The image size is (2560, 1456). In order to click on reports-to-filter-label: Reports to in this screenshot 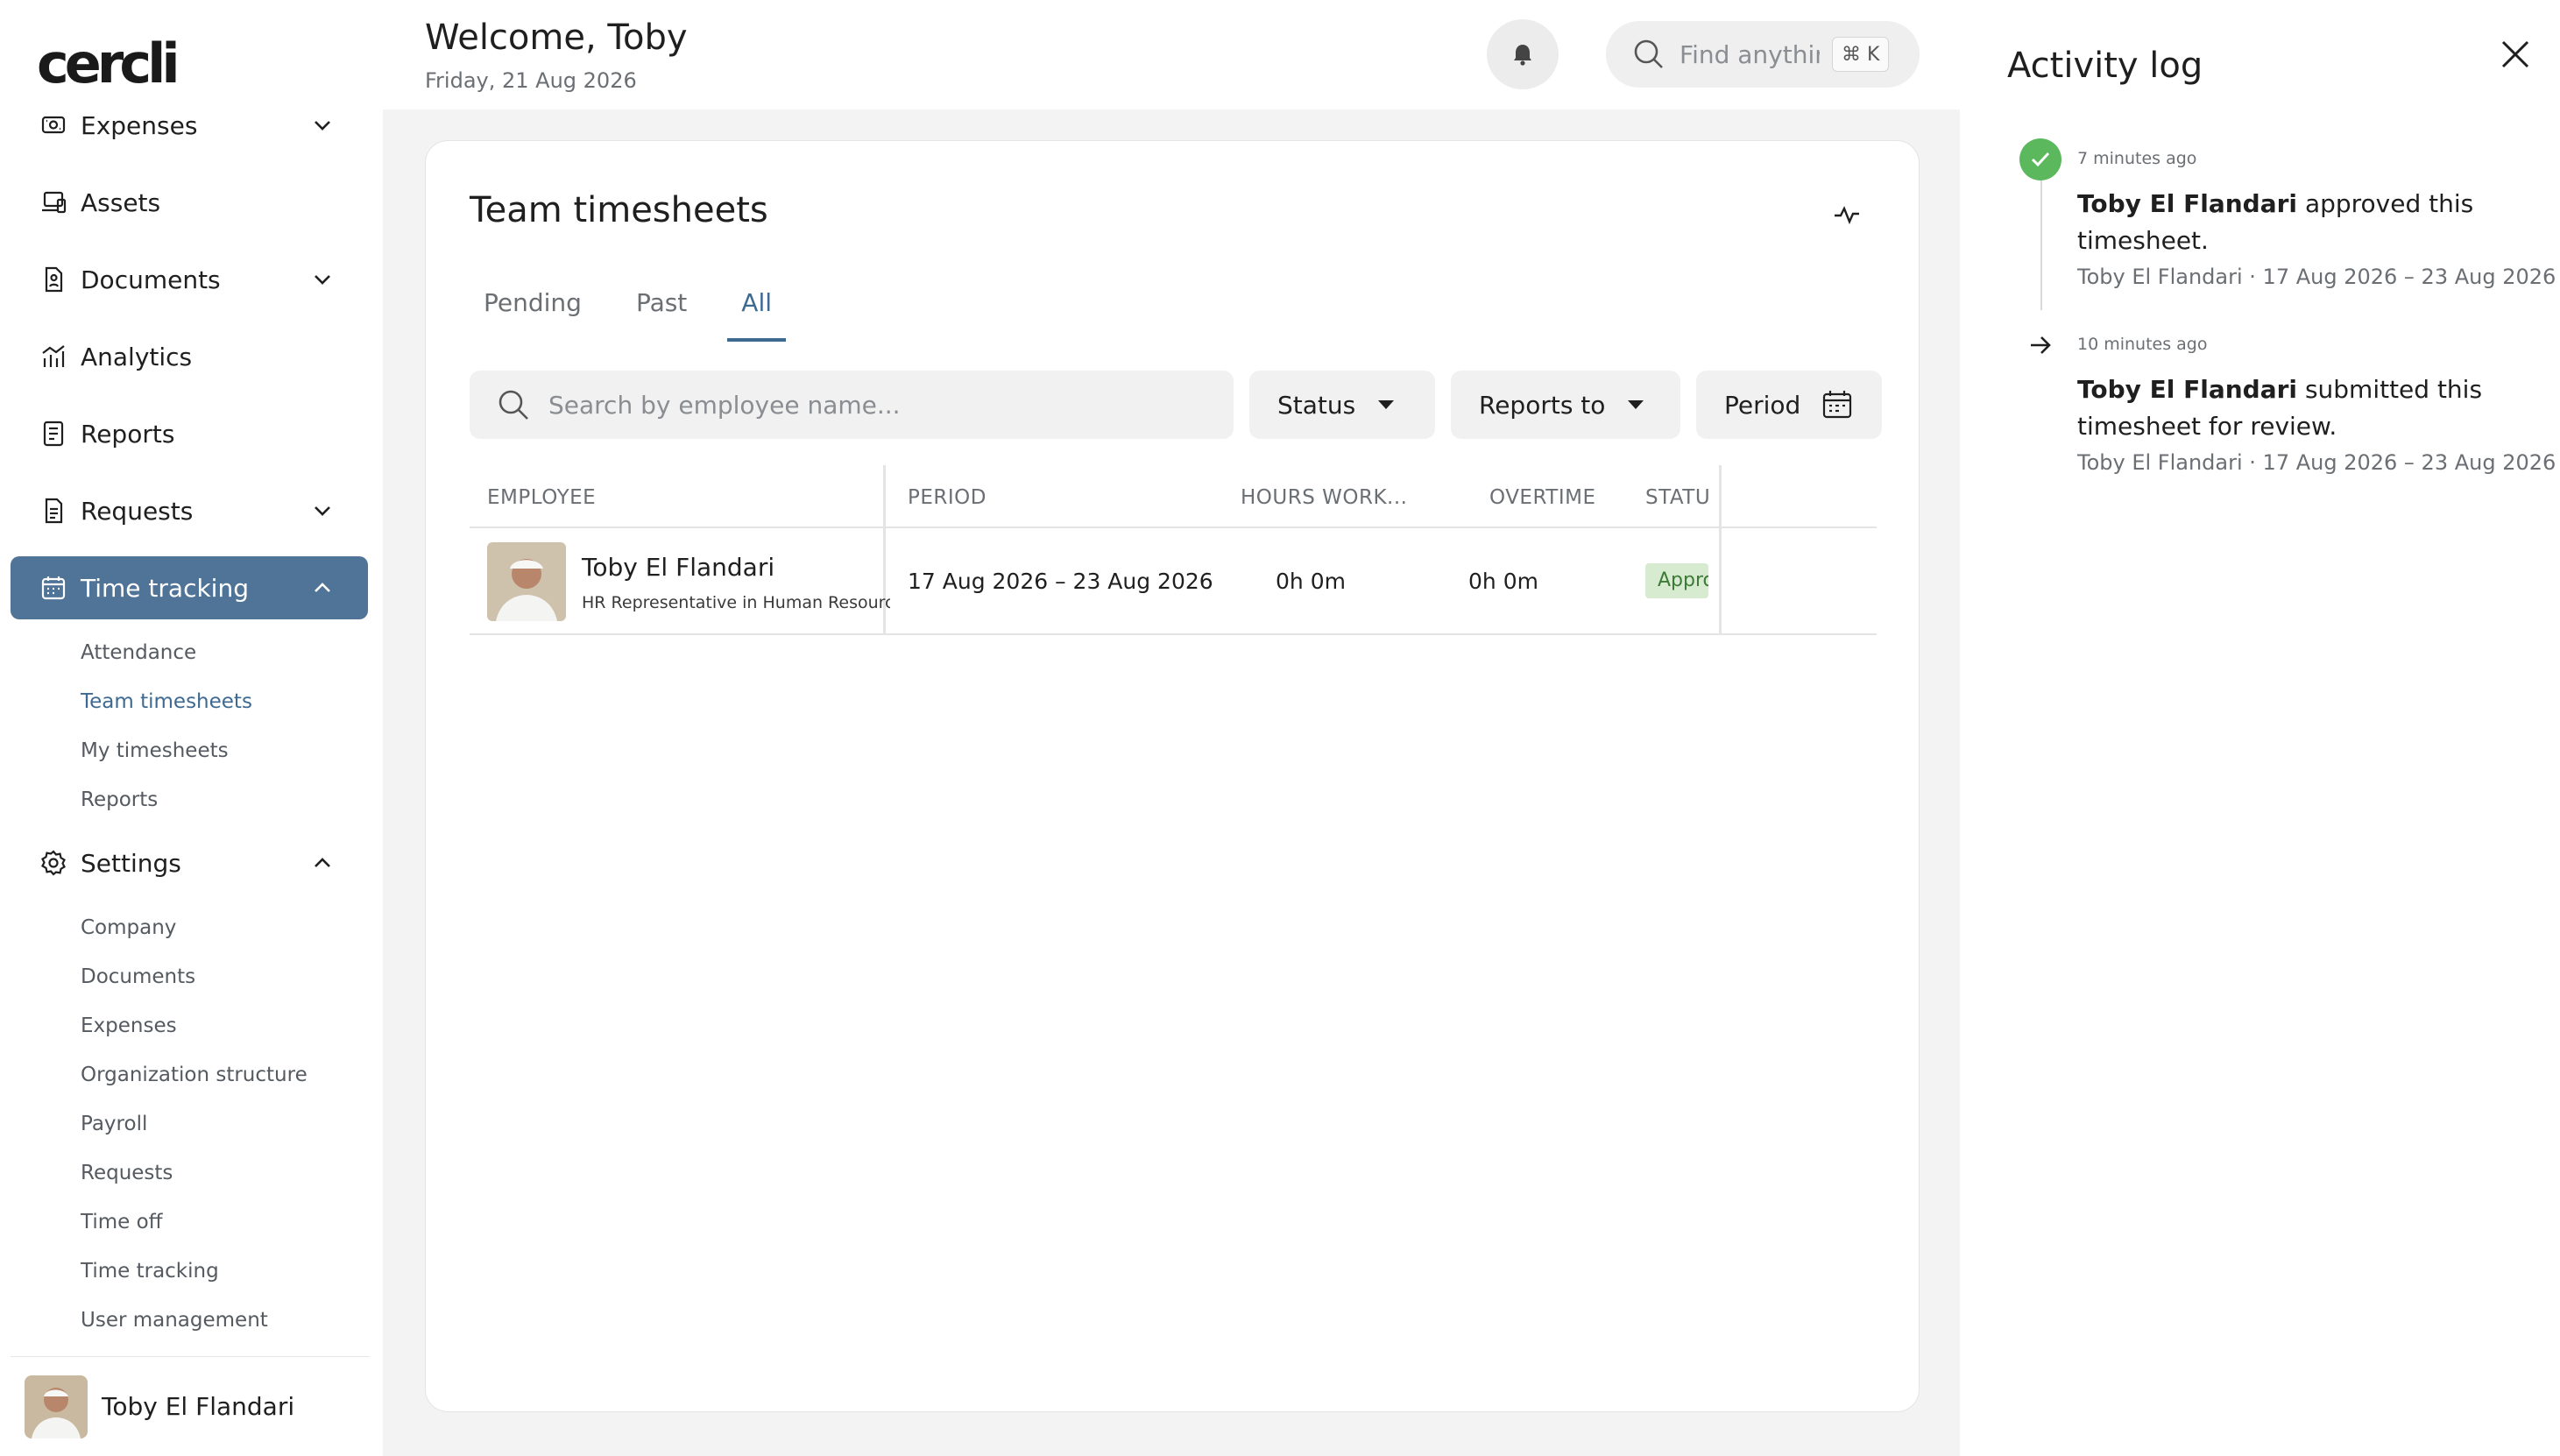, I will do `click(1542, 405)`.